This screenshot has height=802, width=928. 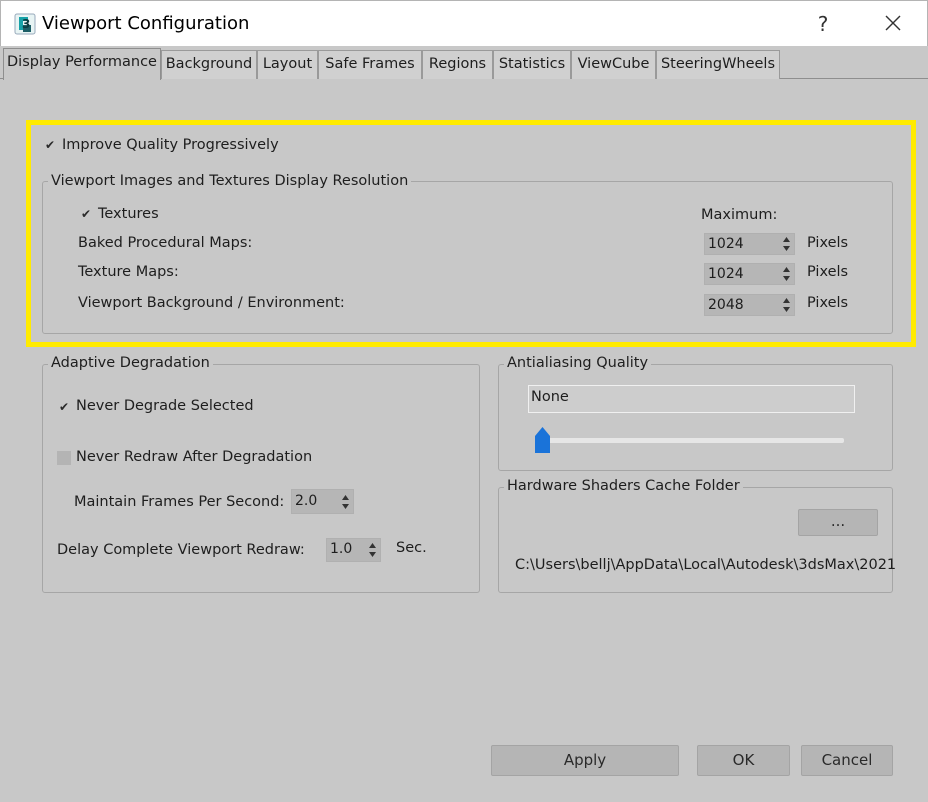 What do you see at coordinates (370, 64) in the screenshot?
I see `tab-safe-frames: Safe Frames` at bounding box center [370, 64].